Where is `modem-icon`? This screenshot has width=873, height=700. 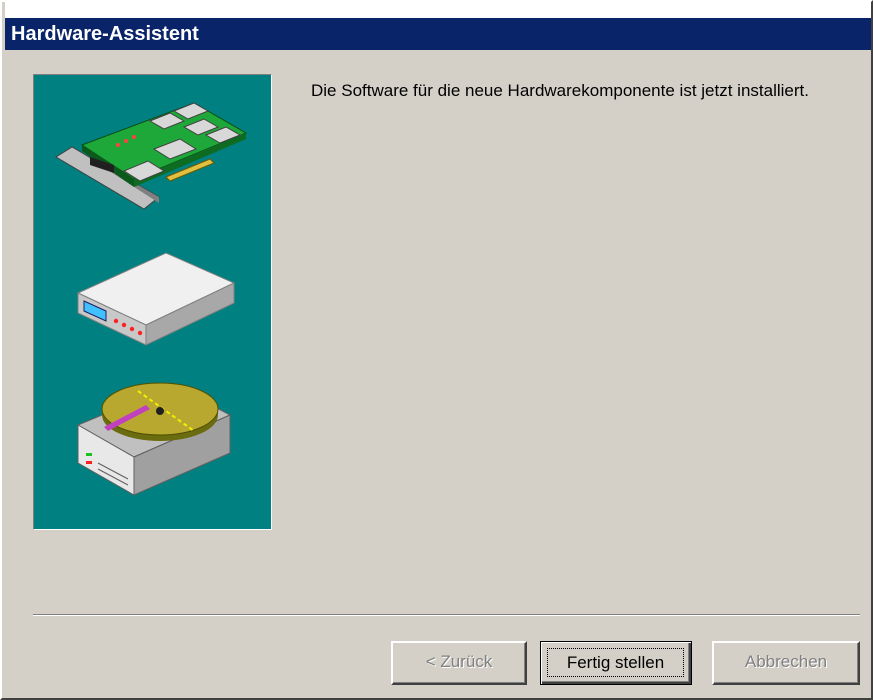
modem-icon is located at coordinates (156, 299).